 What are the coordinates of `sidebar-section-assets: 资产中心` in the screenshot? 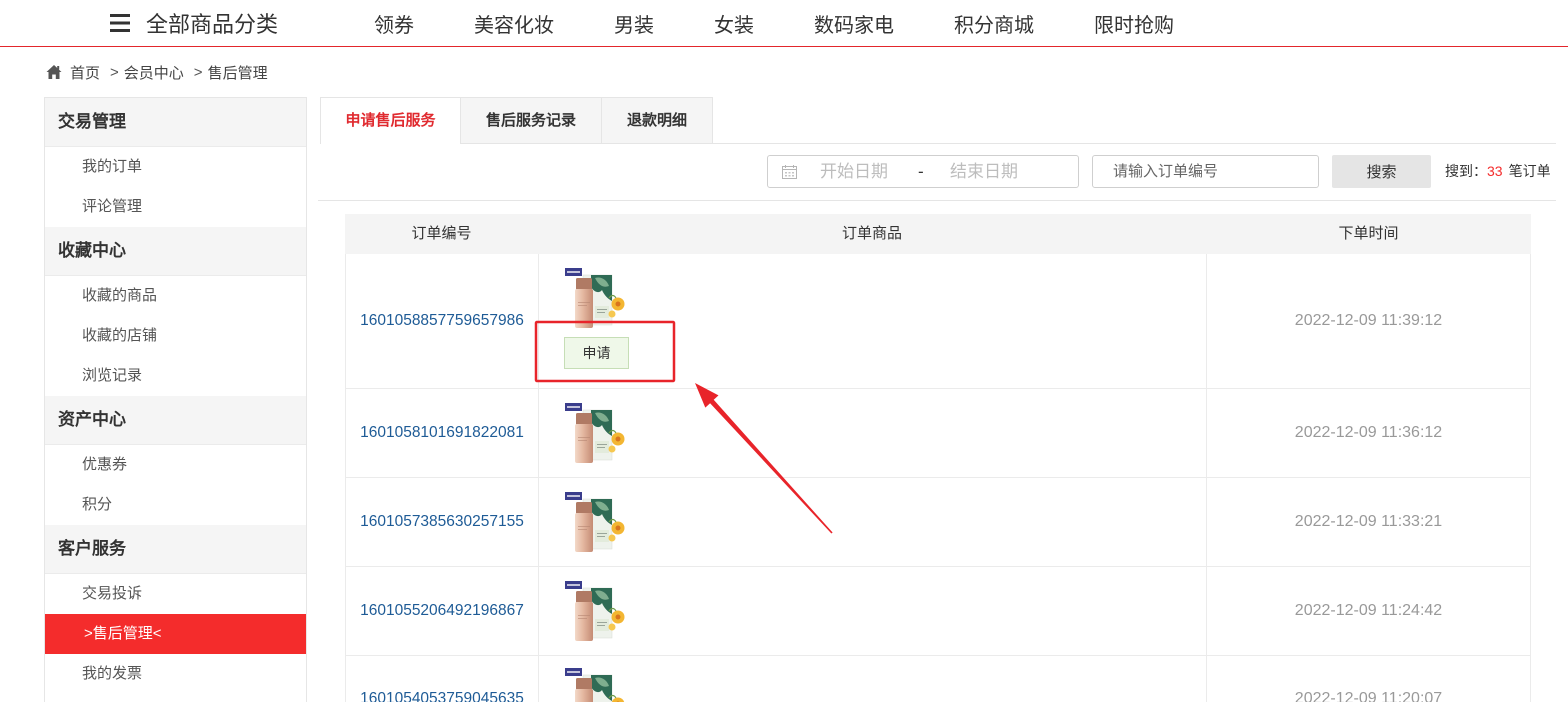 It's located at (175, 420).